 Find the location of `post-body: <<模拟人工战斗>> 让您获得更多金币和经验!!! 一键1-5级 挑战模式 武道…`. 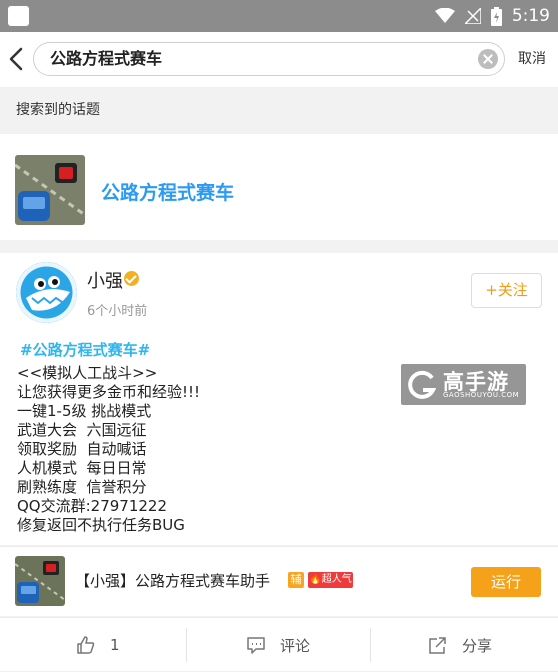

post-body: <<模拟人工战斗>> 让您获得更多金币和经验!!! 一键1-5级 挑战模式 武道… is located at coordinates (108, 449).